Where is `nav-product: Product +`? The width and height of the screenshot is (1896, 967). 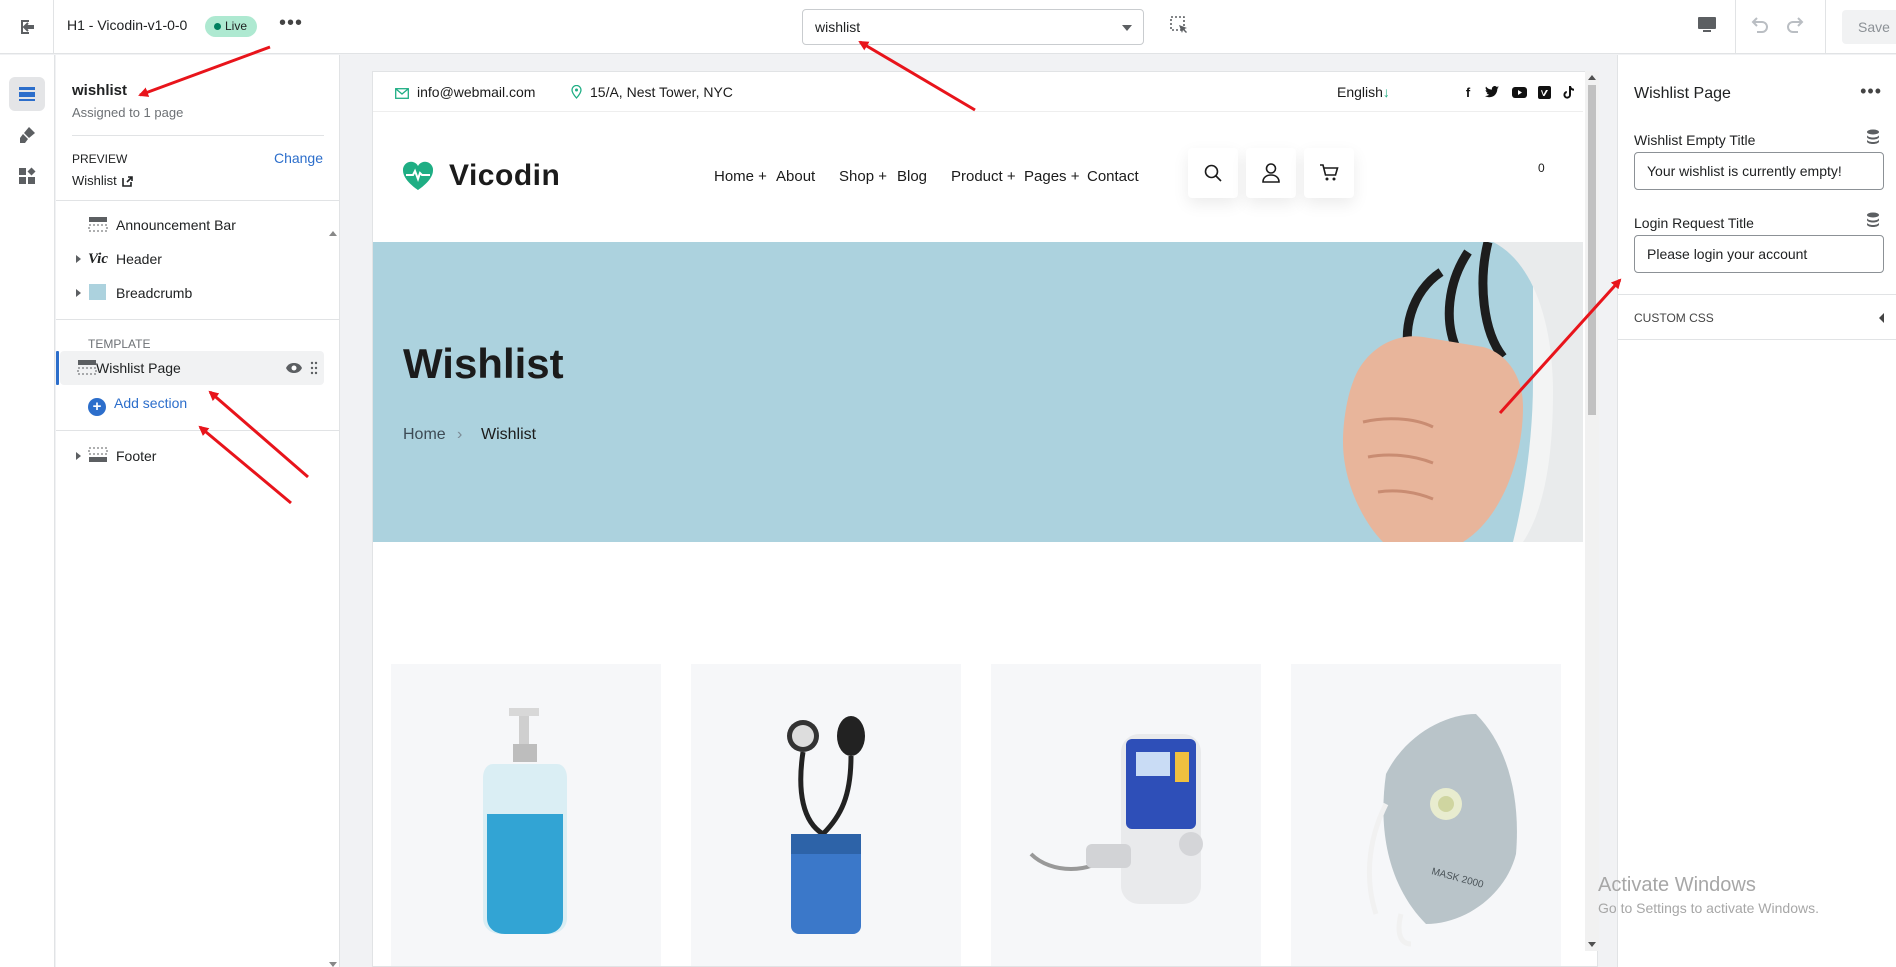
nav-product: Product + is located at coordinates (983, 176).